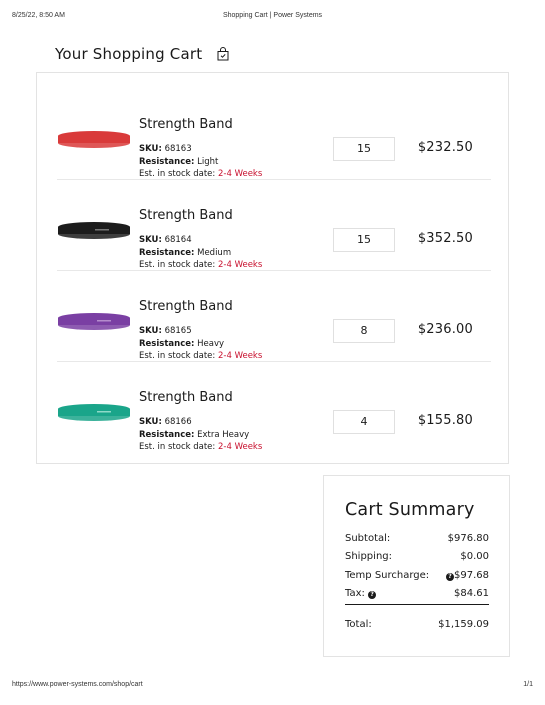 The width and height of the screenshot is (545, 705). I want to click on tax-label-wrap: Tax: ?, so click(361, 593).